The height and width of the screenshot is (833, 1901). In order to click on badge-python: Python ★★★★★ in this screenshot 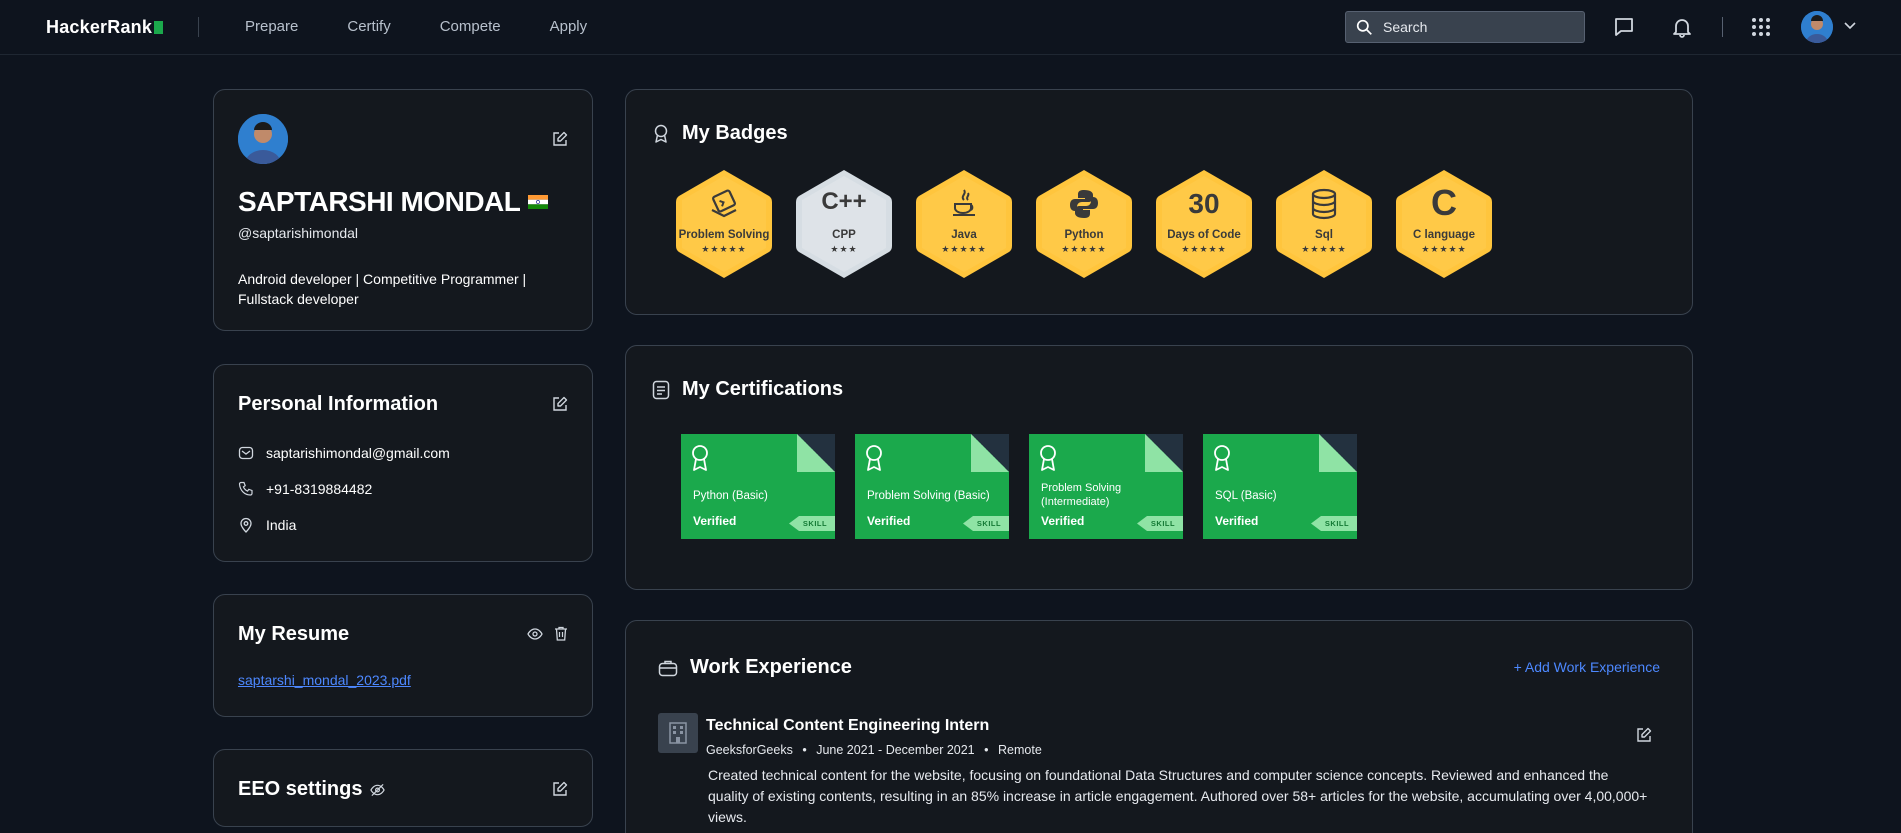, I will do `click(1084, 224)`.